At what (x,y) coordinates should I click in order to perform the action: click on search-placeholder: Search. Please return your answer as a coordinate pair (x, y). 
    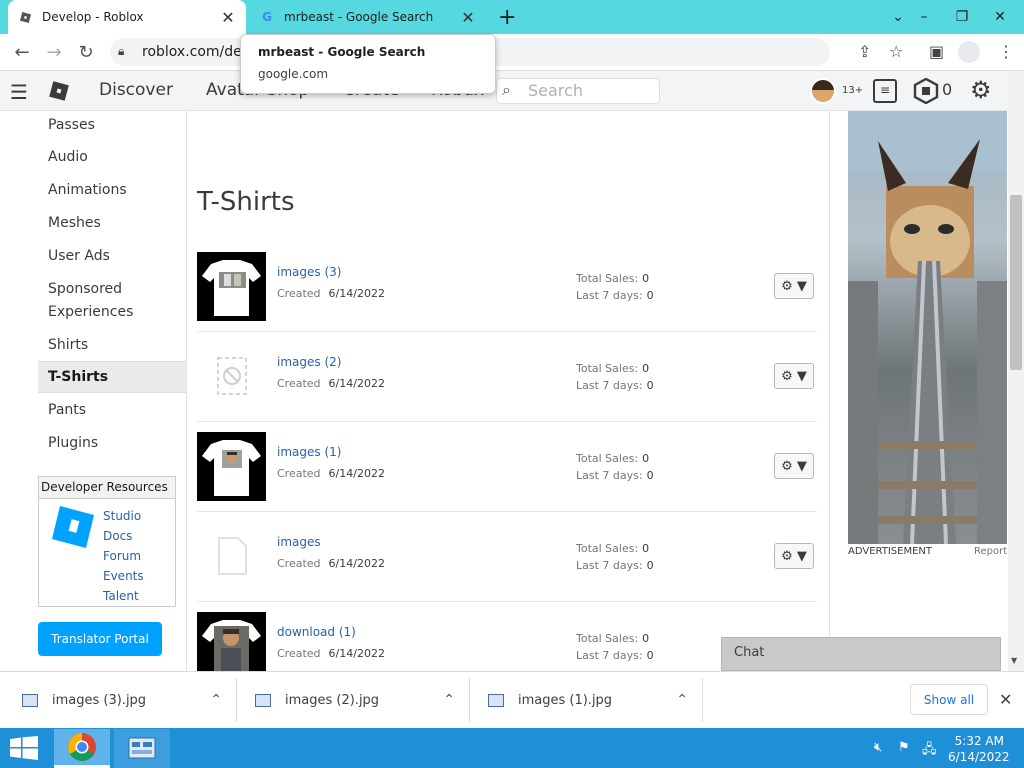
    Looking at the image, I should click on (555, 90).